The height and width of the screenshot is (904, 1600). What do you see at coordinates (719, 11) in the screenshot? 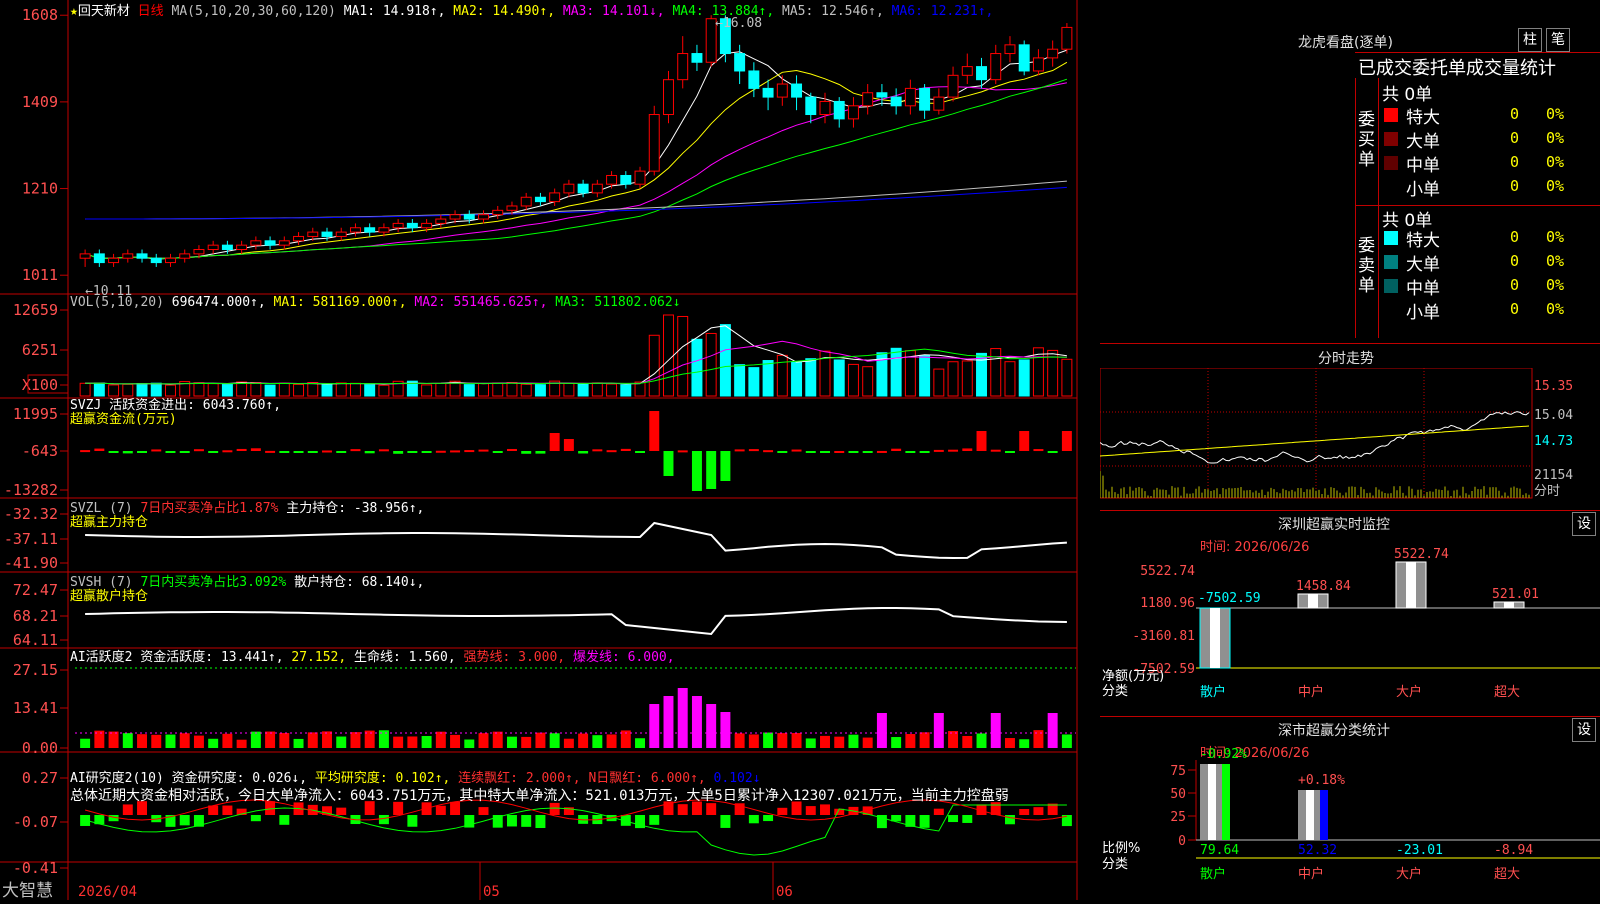
I see `ma-value-4: MA4: 13.884↑,` at bounding box center [719, 11].